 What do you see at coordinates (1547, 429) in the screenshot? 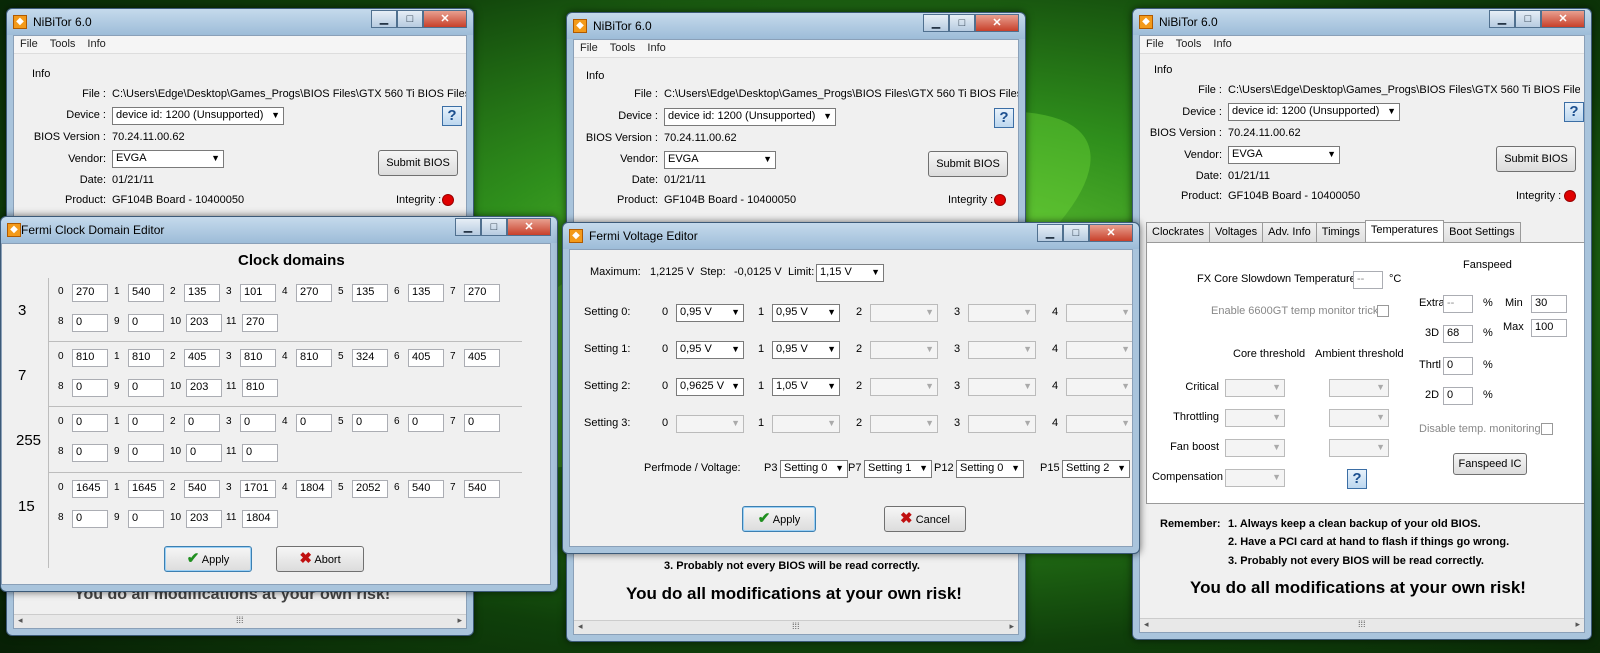
I see `disable-monitoring-checkbox` at bounding box center [1547, 429].